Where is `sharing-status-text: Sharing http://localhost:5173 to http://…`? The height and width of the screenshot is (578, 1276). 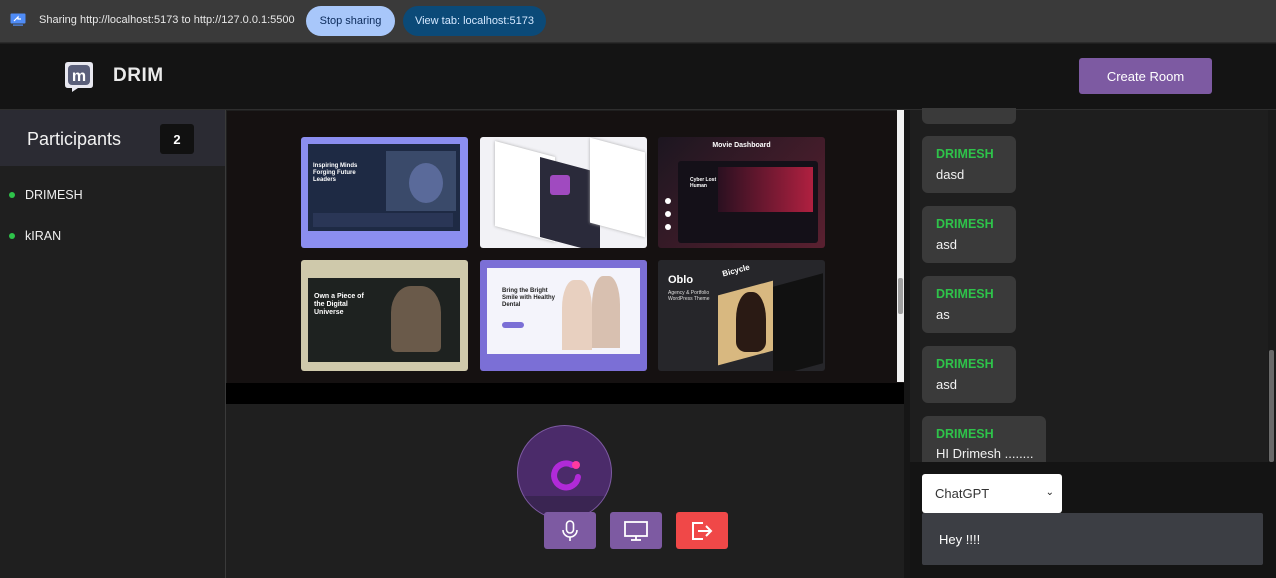 sharing-status-text: Sharing http://localhost:5173 to http://… is located at coordinates (167, 20).